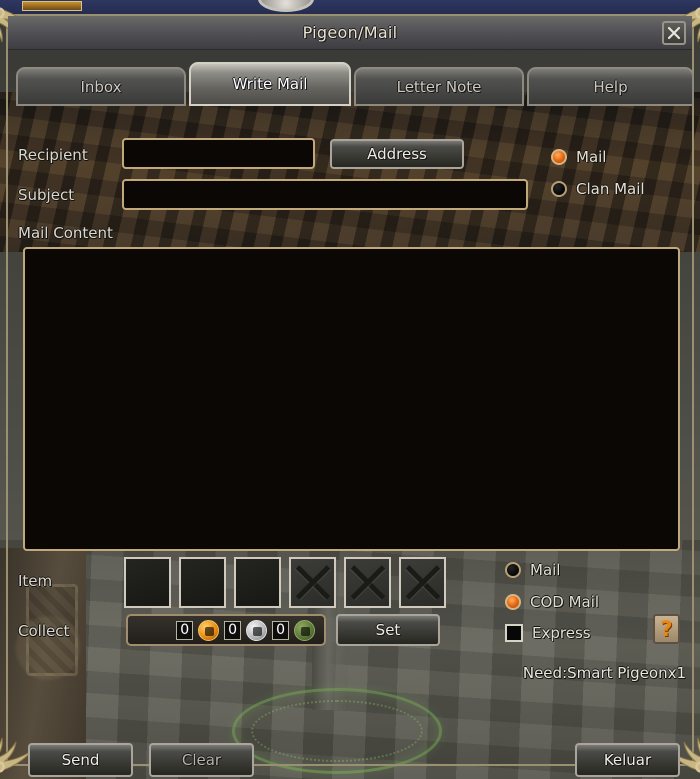 The image size is (700, 779). I want to click on recipient-input, so click(218, 153).